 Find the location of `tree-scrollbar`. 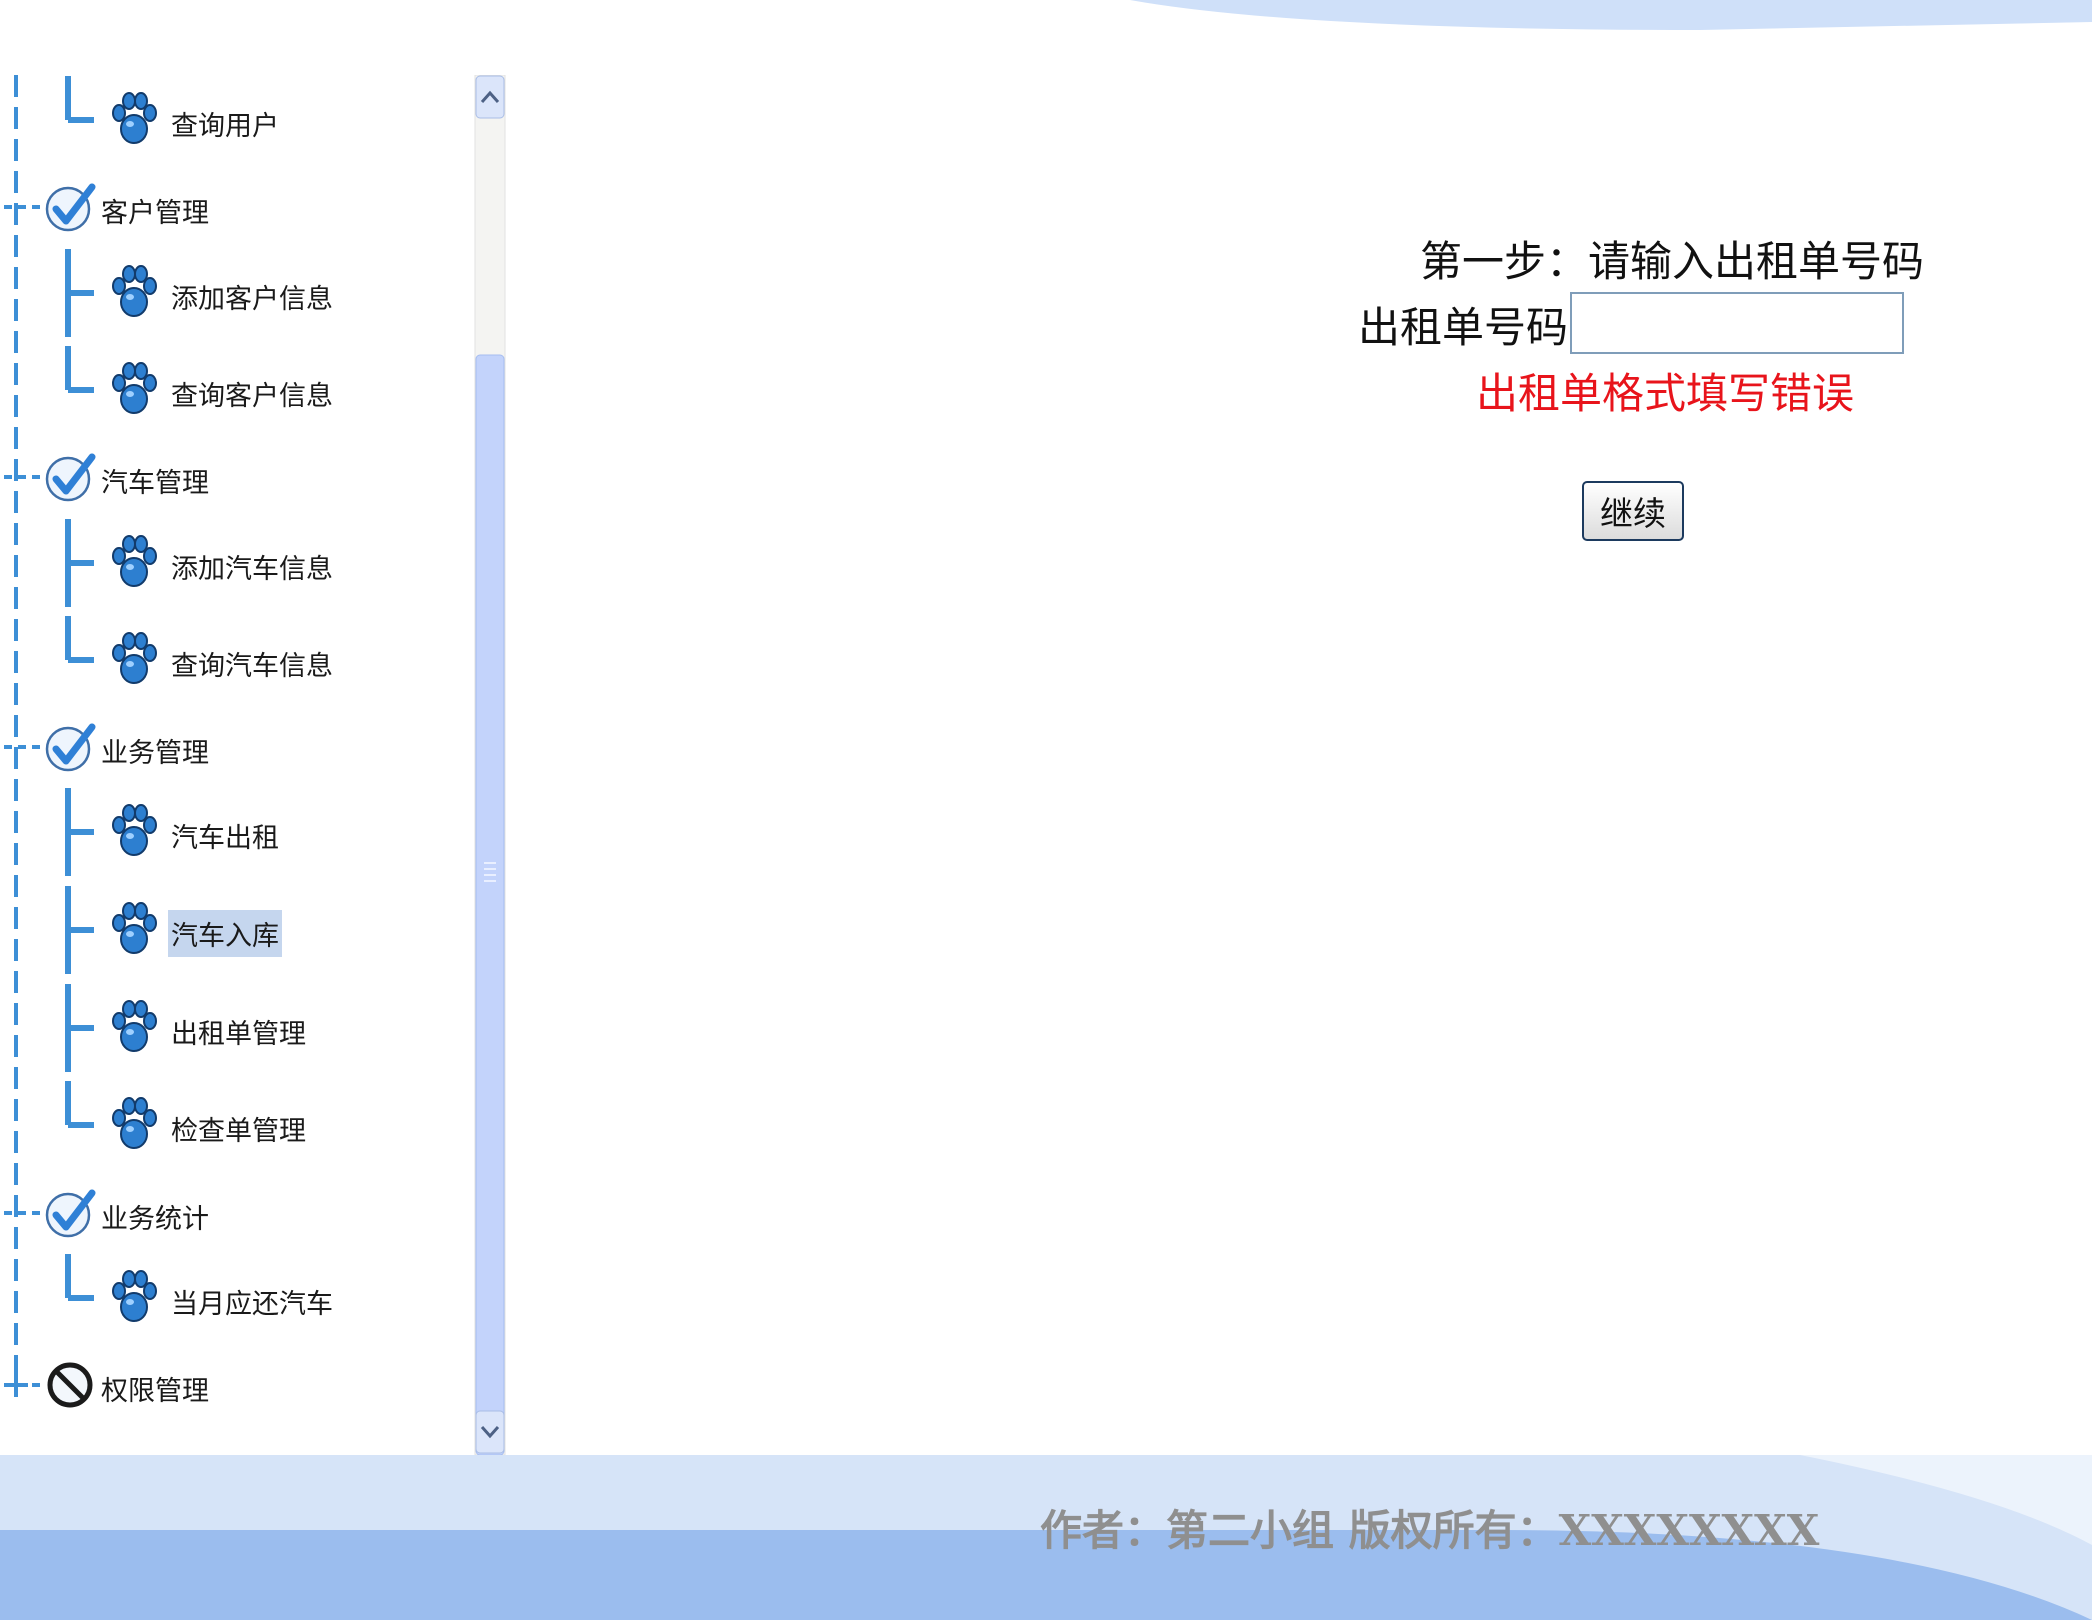

tree-scrollbar is located at coordinates (490, 765).